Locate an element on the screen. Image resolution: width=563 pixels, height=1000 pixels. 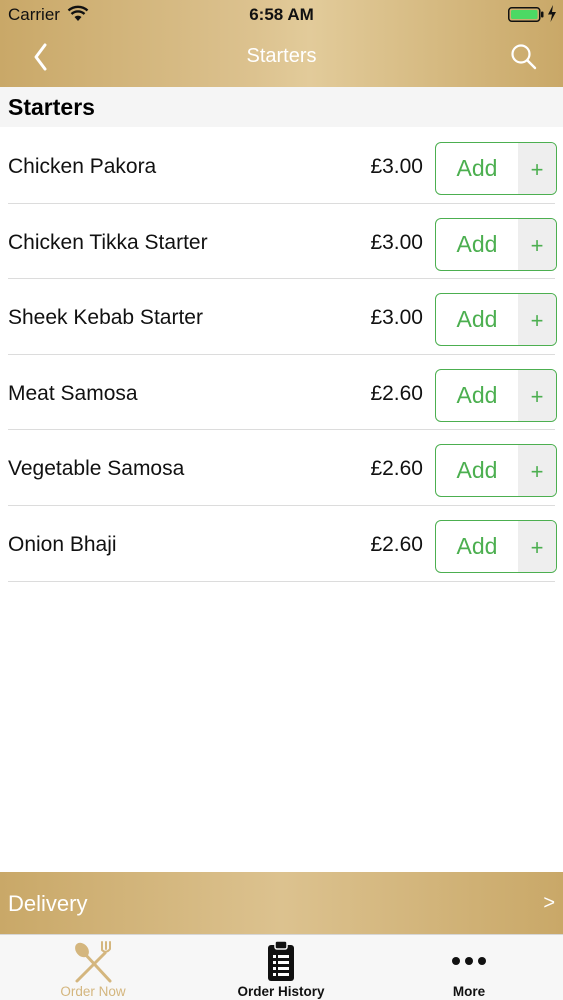
tab-bar: Order Now Order History More is located at coordinates (281, 967).